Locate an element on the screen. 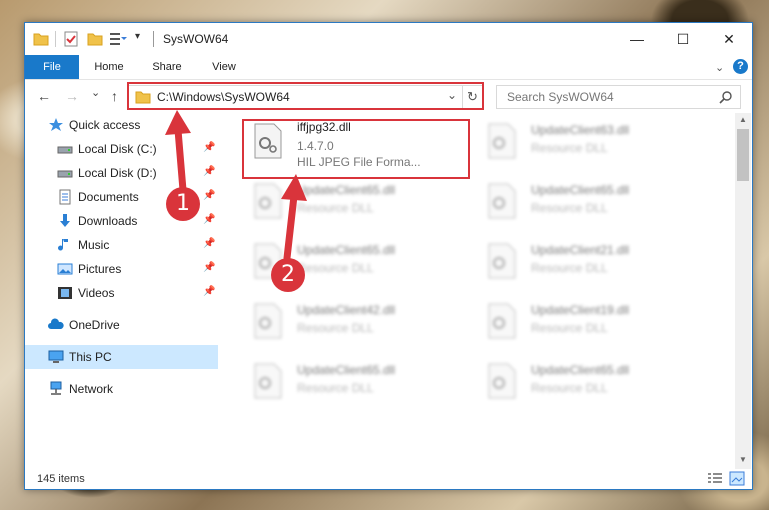  expand-ribbon-icon: ⌄ is located at coordinates (719, 67).